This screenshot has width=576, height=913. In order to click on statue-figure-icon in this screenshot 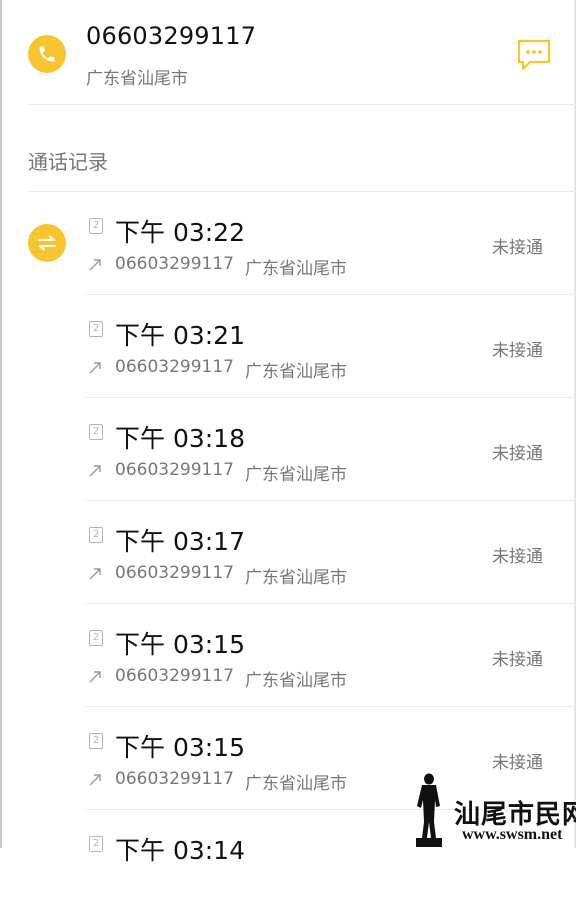, I will do `click(429, 810)`.